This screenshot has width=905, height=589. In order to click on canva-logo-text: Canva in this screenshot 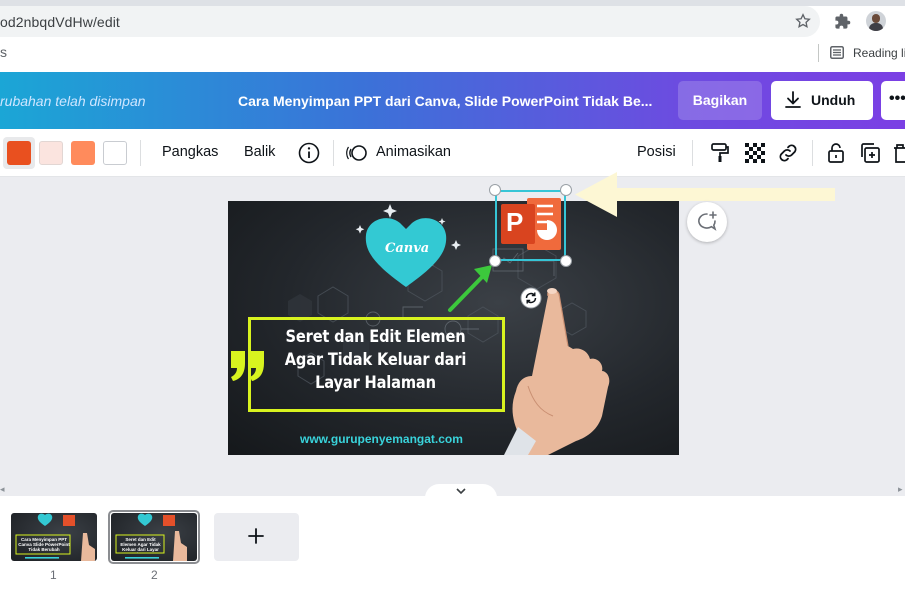, I will do `click(407, 248)`.